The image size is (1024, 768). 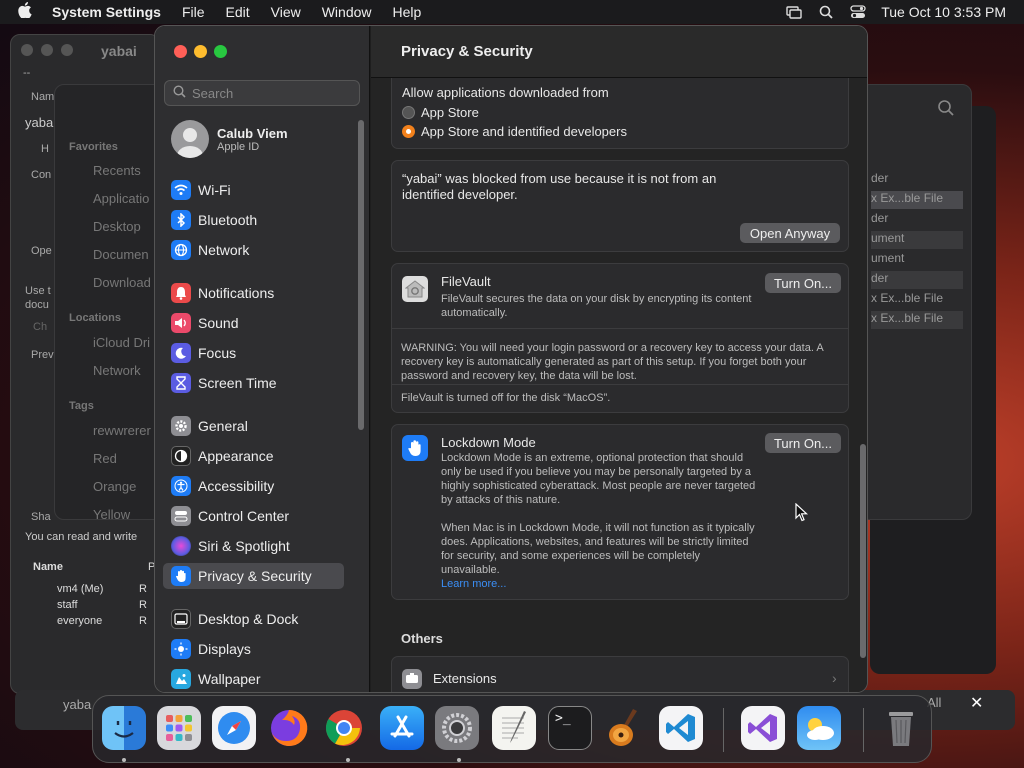 I want to click on search-input, so click(x=272, y=93).